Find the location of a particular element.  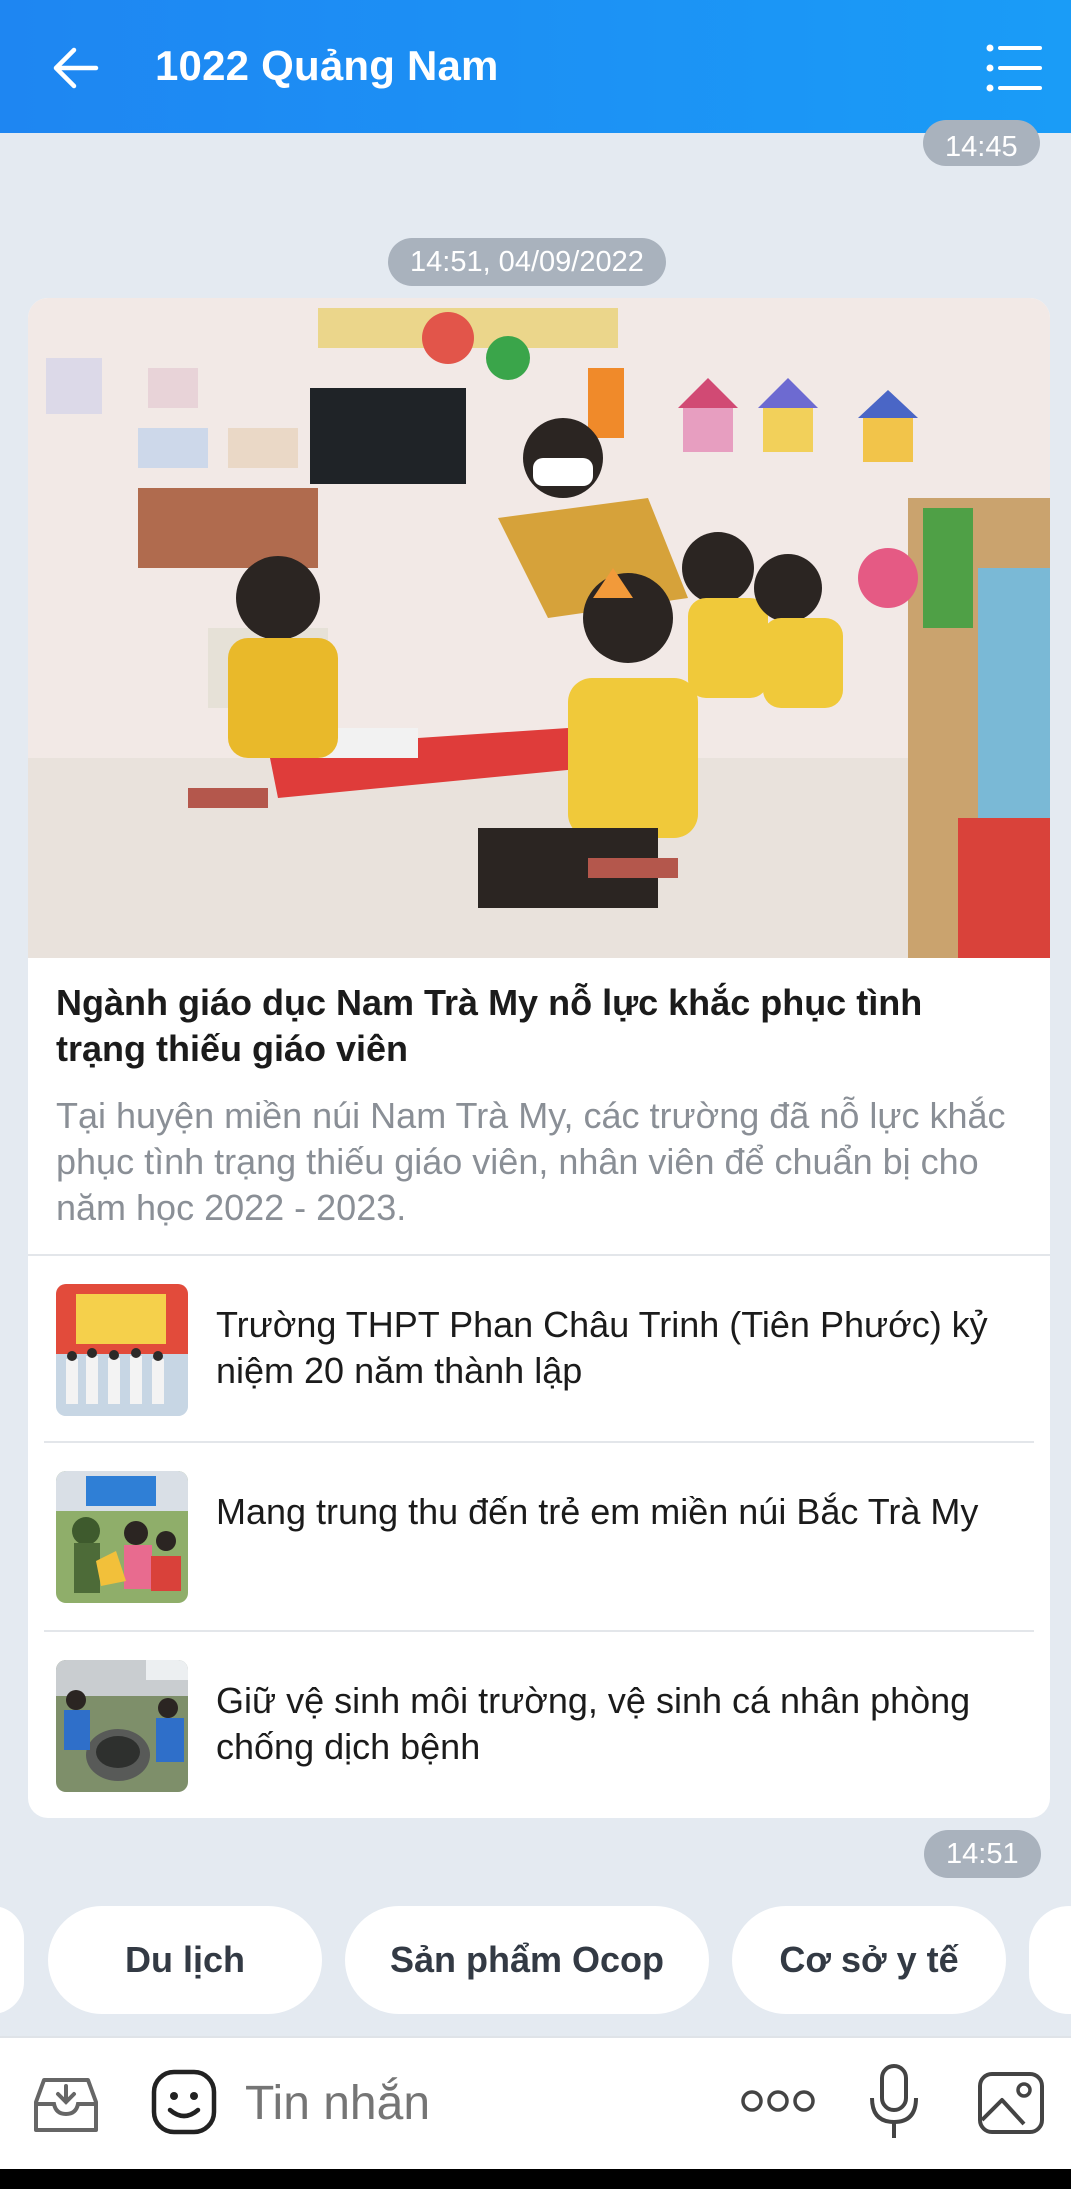

more-button is located at coordinates (778, 2103).